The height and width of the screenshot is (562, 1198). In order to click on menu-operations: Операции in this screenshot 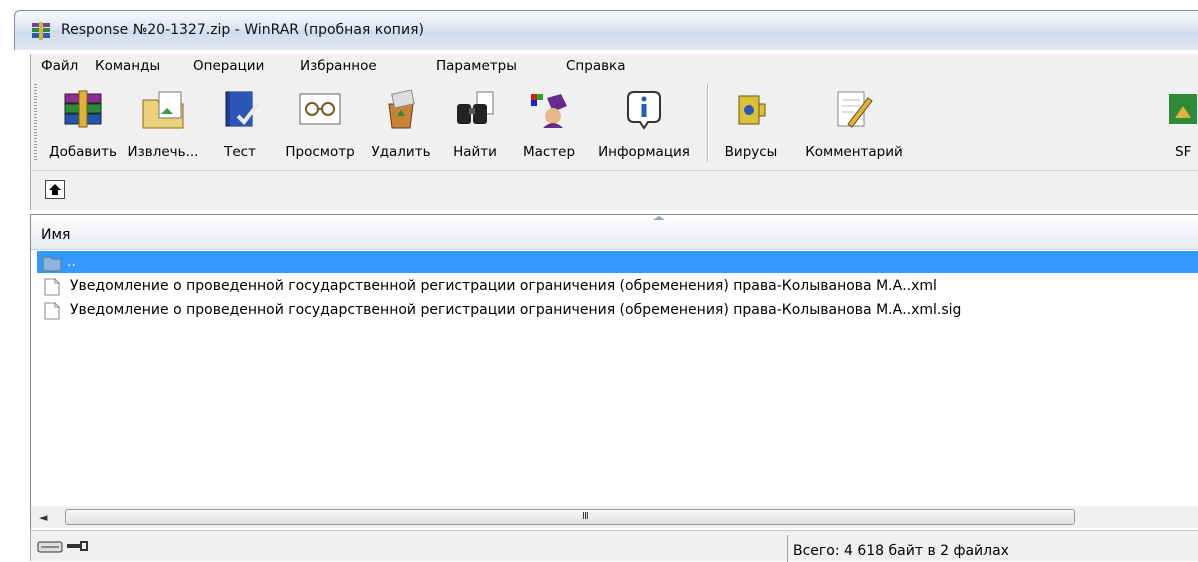, I will do `click(228, 66)`.